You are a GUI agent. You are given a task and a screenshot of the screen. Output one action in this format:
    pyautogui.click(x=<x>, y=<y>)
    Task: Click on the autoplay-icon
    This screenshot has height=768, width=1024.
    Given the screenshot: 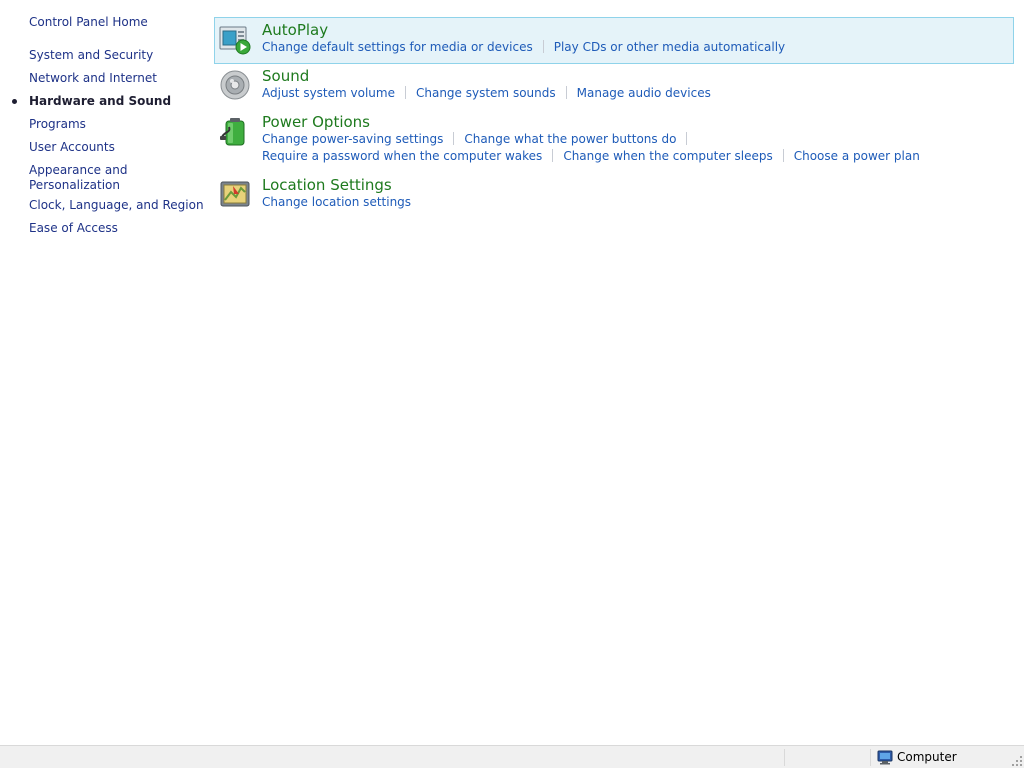 What is the action you would take?
    pyautogui.click(x=235, y=40)
    